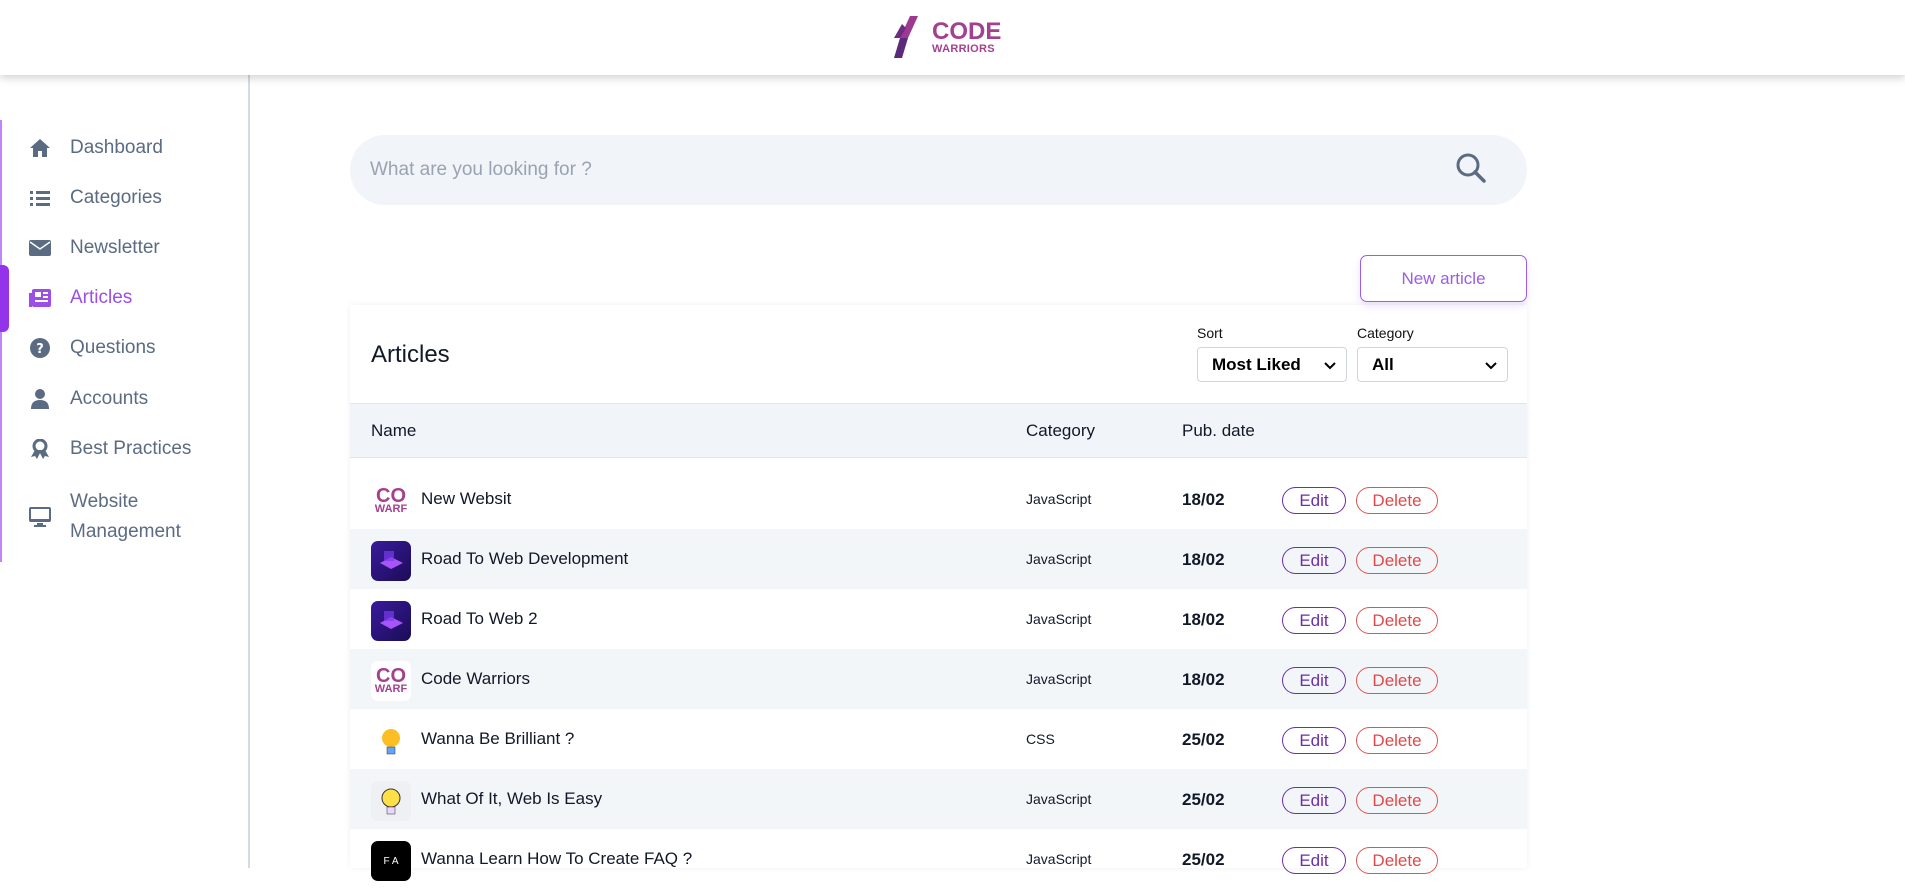 This screenshot has height=889, width=1905. I want to click on sidebar-item-label: Accounts, so click(109, 398).